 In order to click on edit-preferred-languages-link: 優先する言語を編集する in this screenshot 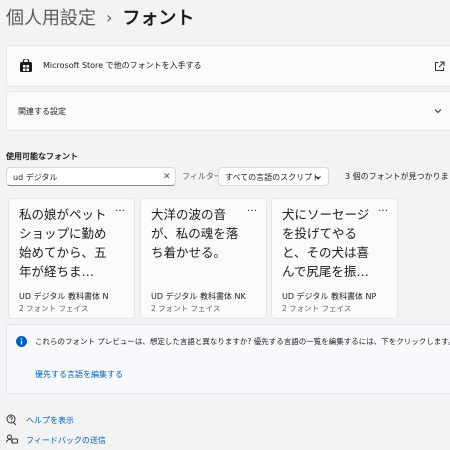, I will do `click(79, 374)`.